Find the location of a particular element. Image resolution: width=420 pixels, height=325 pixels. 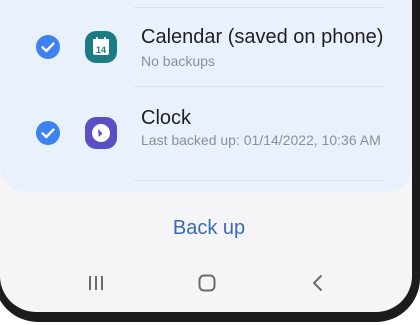

home-icon is located at coordinates (207, 282).